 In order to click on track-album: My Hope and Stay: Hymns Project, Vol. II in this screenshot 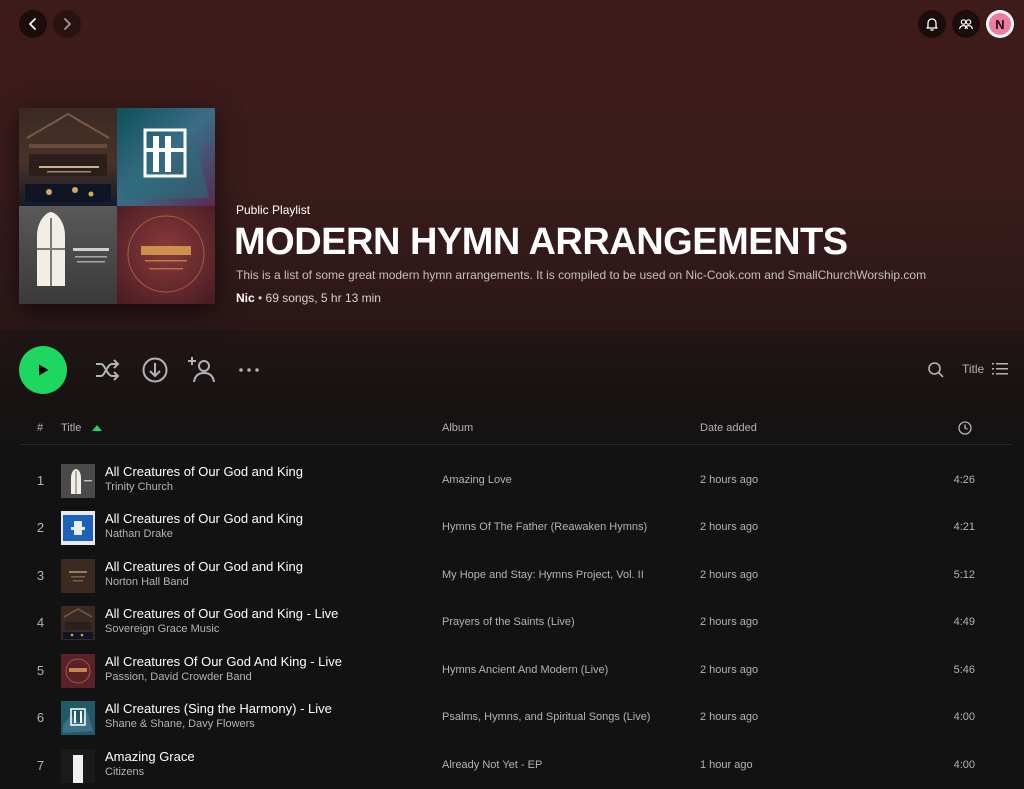, I will do `click(543, 575)`.